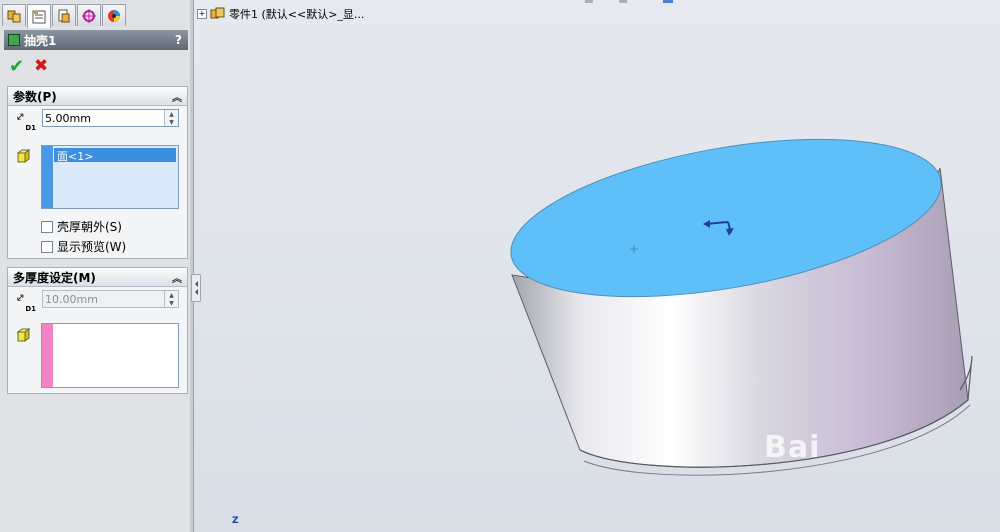 The width and height of the screenshot is (1000, 532). What do you see at coordinates (24, 301) in the screenshot?
I see `multi-thickness-dimension-icon: ↔ D1` at bounding box center [24, 301].